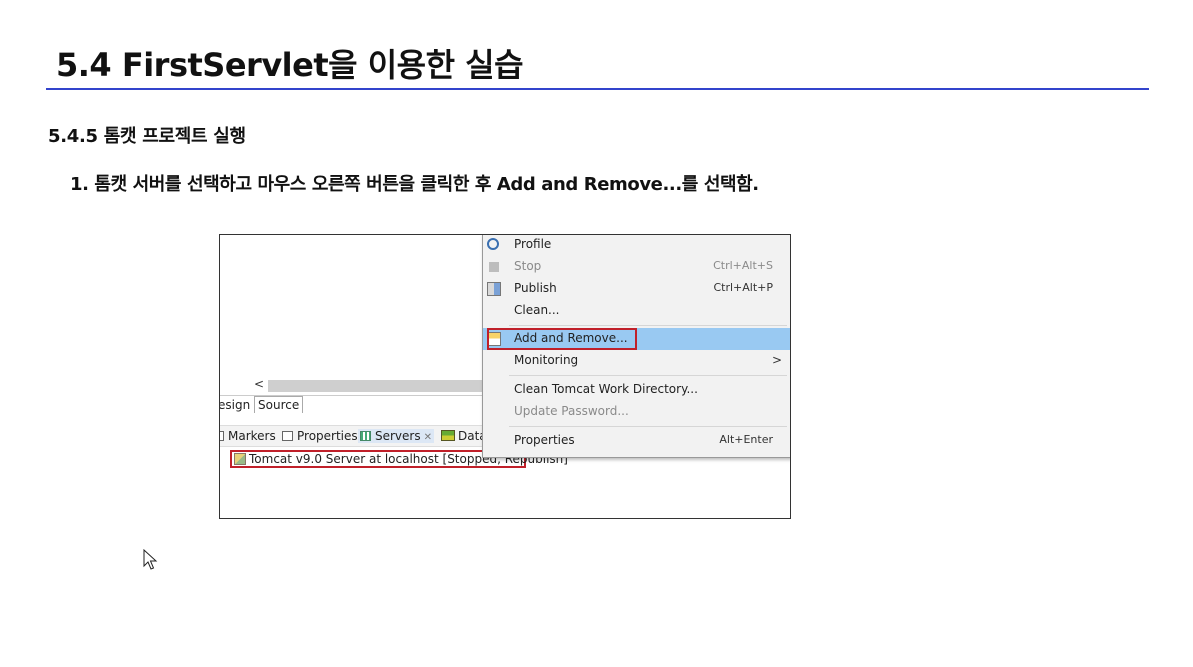  Describe the element at coordinates (743, 287) in the screenshot. I see `menu-item-shortcut: Ctrl+Alt+P` at that location.